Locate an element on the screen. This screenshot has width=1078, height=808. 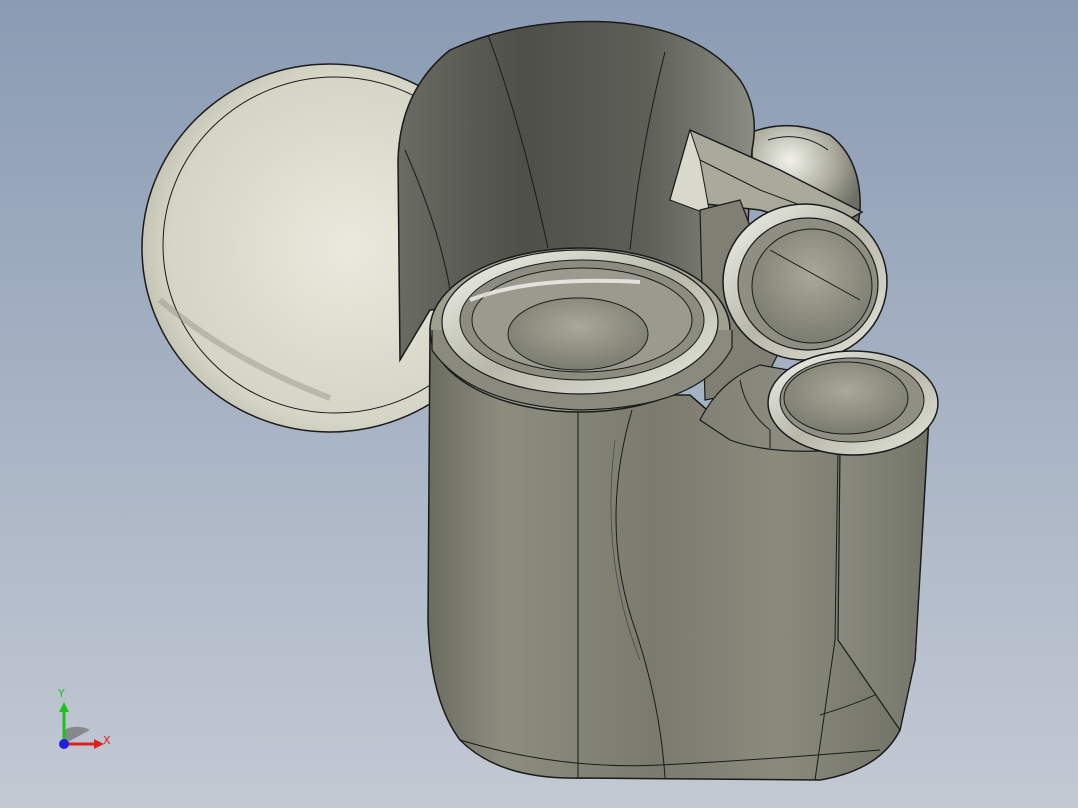
y-axis-label: Y is located at coordinates (61, 693).